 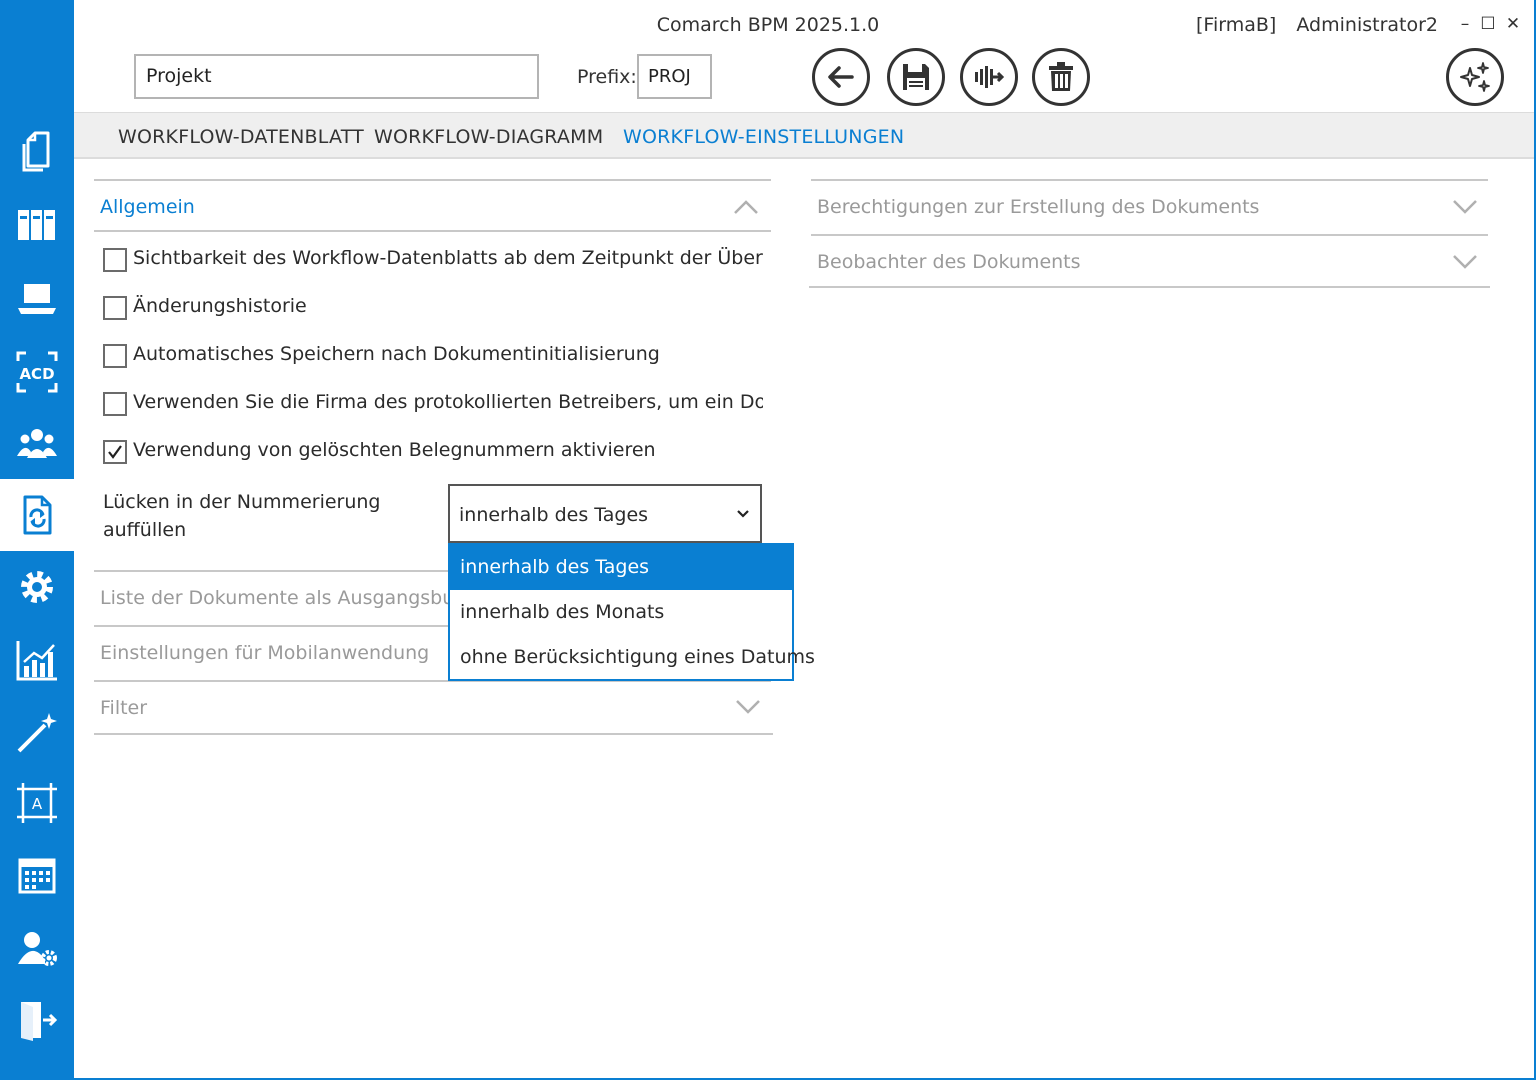 What do you see at coordinates (336, 76) in the screenshot?
I see `name-input: Projekt` at bounding box center [336, 76].